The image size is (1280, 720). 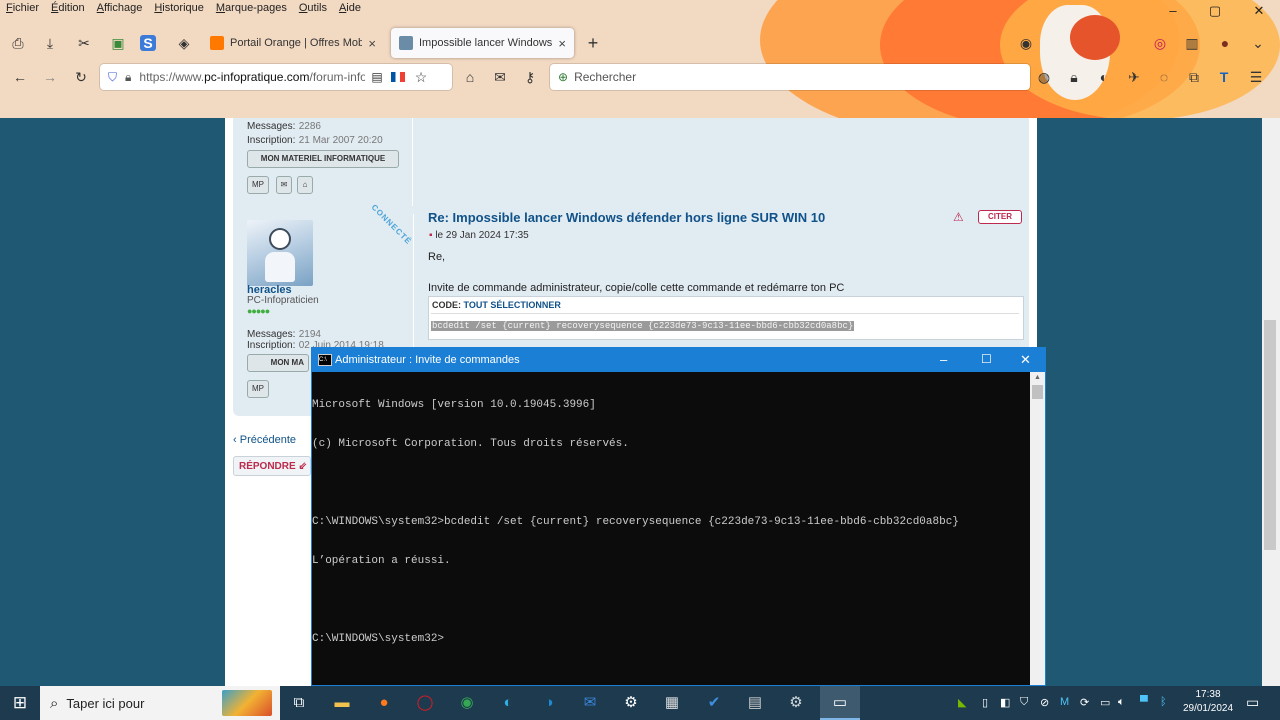 I want to click on menu-historique: Historique, so click(x=179, y=9).